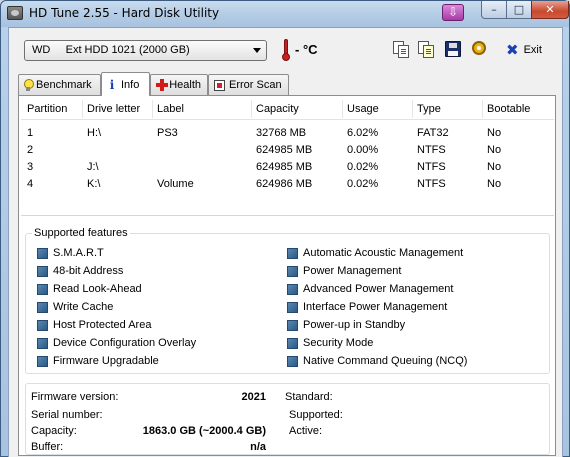 This screenshot has width=570, height=457. What do you see at coordinates (363, 150) in the screenshot?
I see `table-cell: 0.00%` at bounding box center [363, 150].